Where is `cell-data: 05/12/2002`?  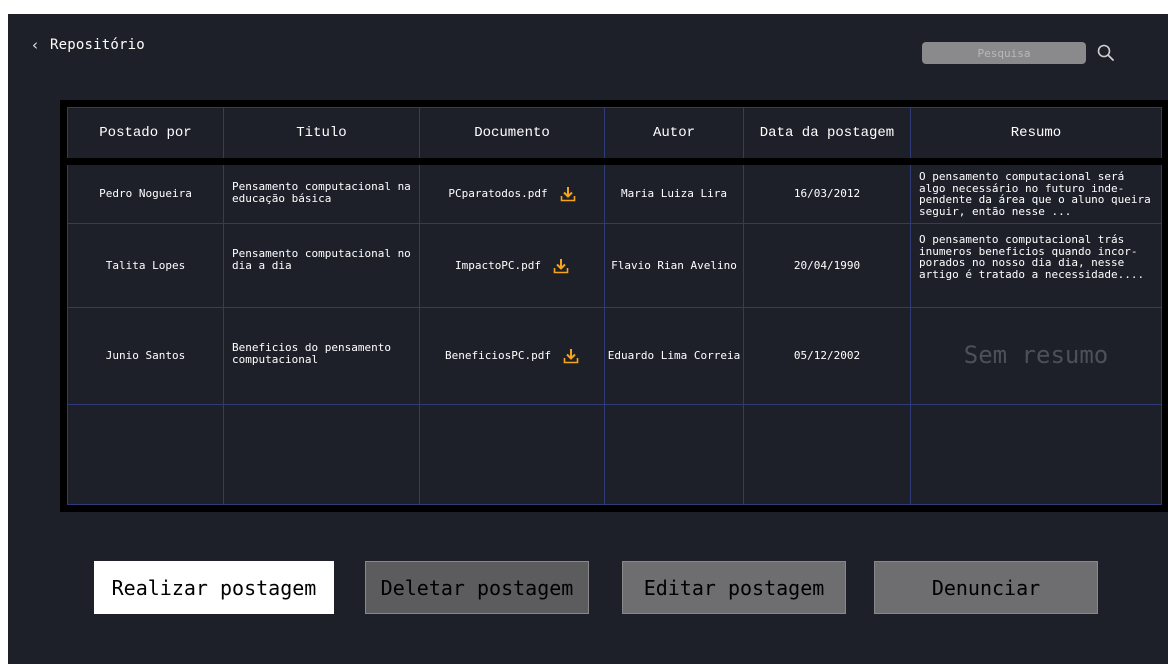 cell-data: 05/12/2002 is located at coordinates (827, 356).